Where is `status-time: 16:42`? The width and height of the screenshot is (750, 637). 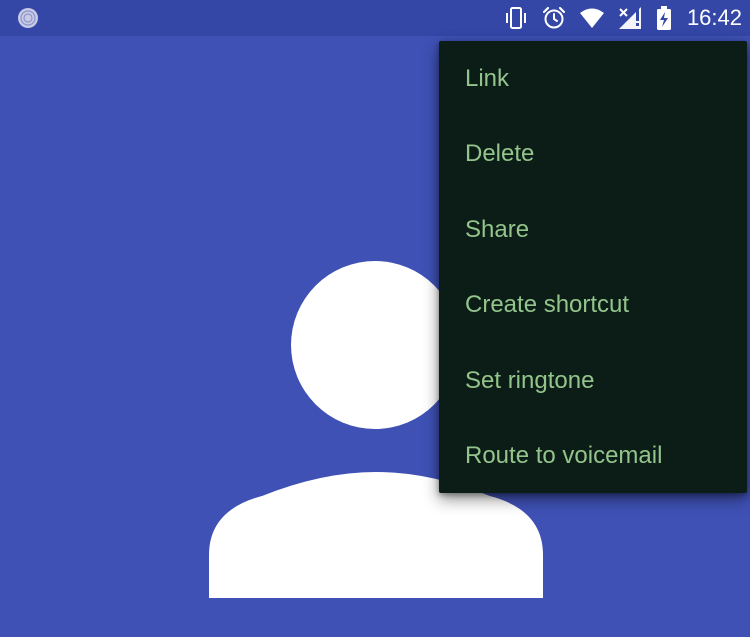
status-time: 16:42 is located at coordinates (714, 17).